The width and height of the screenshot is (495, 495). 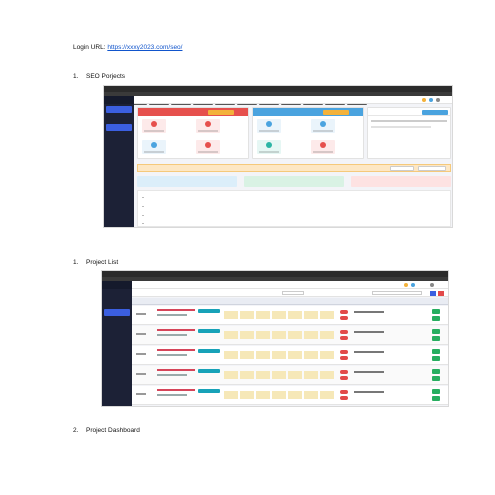 I want to click on table-header, so click(x=290, y=301).